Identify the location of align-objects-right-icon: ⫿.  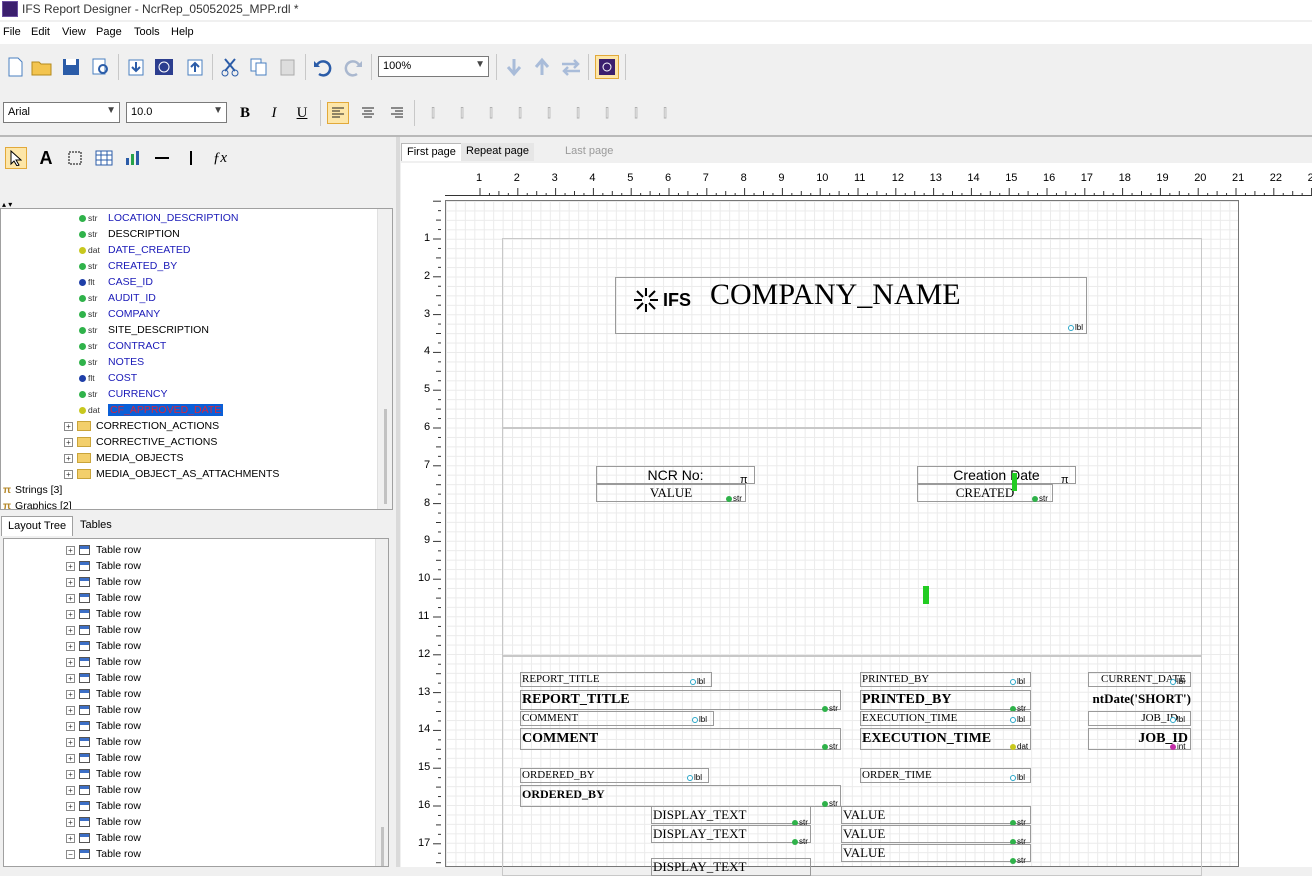
(491, 113).